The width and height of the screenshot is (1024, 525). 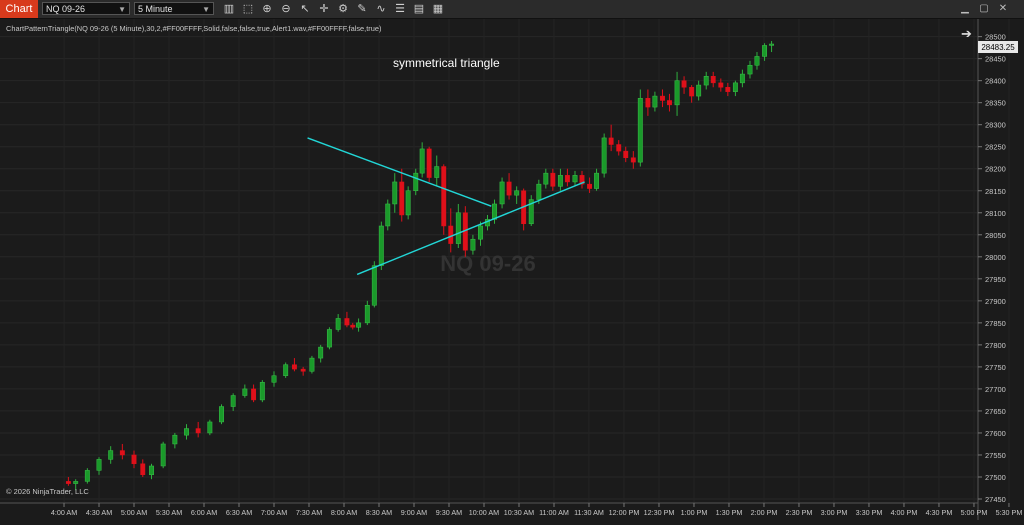 I want to click on instrument-selector: NQ 09-26 ▼, so click(x=86, y=8).